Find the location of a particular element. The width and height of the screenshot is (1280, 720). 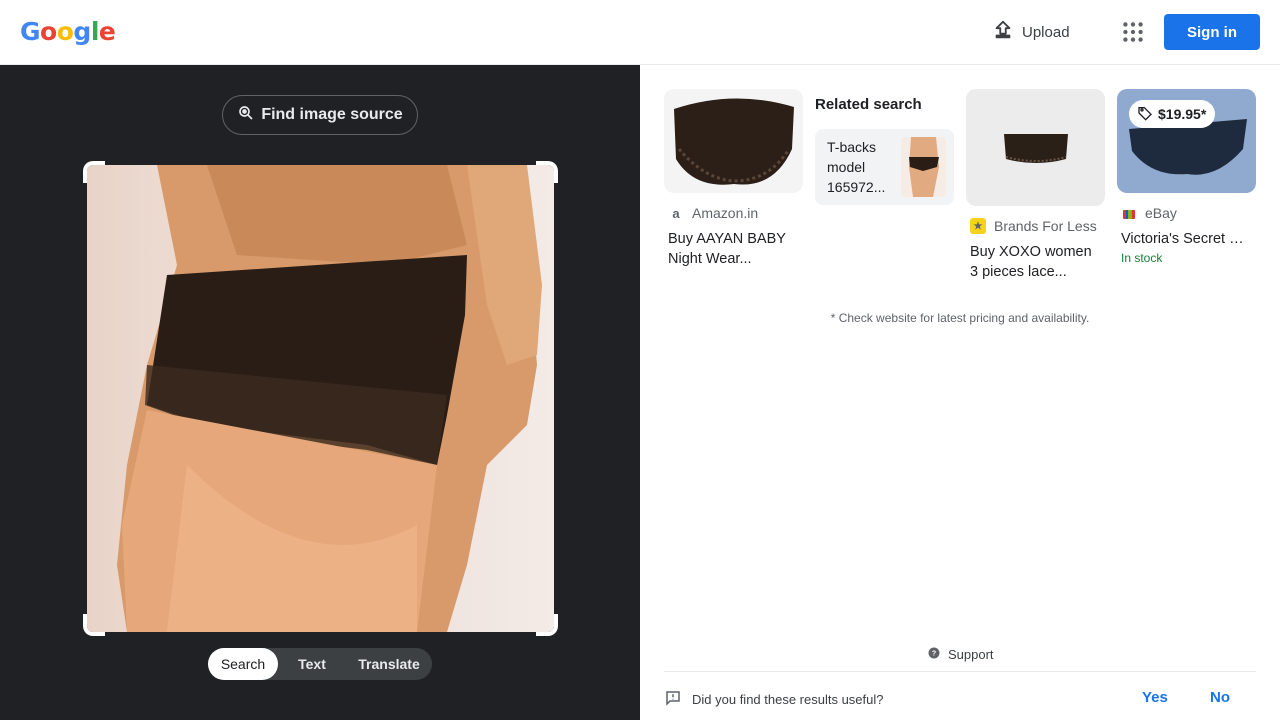

result-source: Brands For Less is located at coordinates (1045, 226).